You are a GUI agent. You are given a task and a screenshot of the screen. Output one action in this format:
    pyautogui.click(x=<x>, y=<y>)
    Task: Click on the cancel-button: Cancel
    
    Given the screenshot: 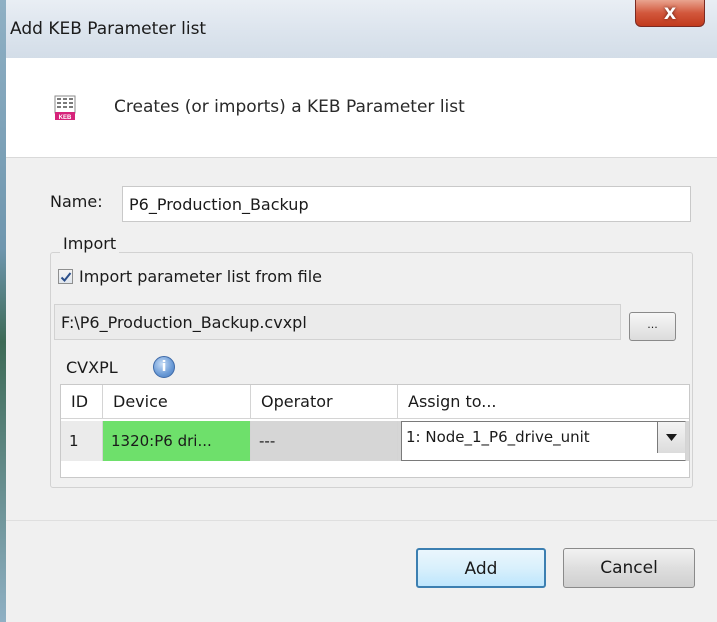 What is the action you would take?
    pyautogui.click(x=629, y=568)
    